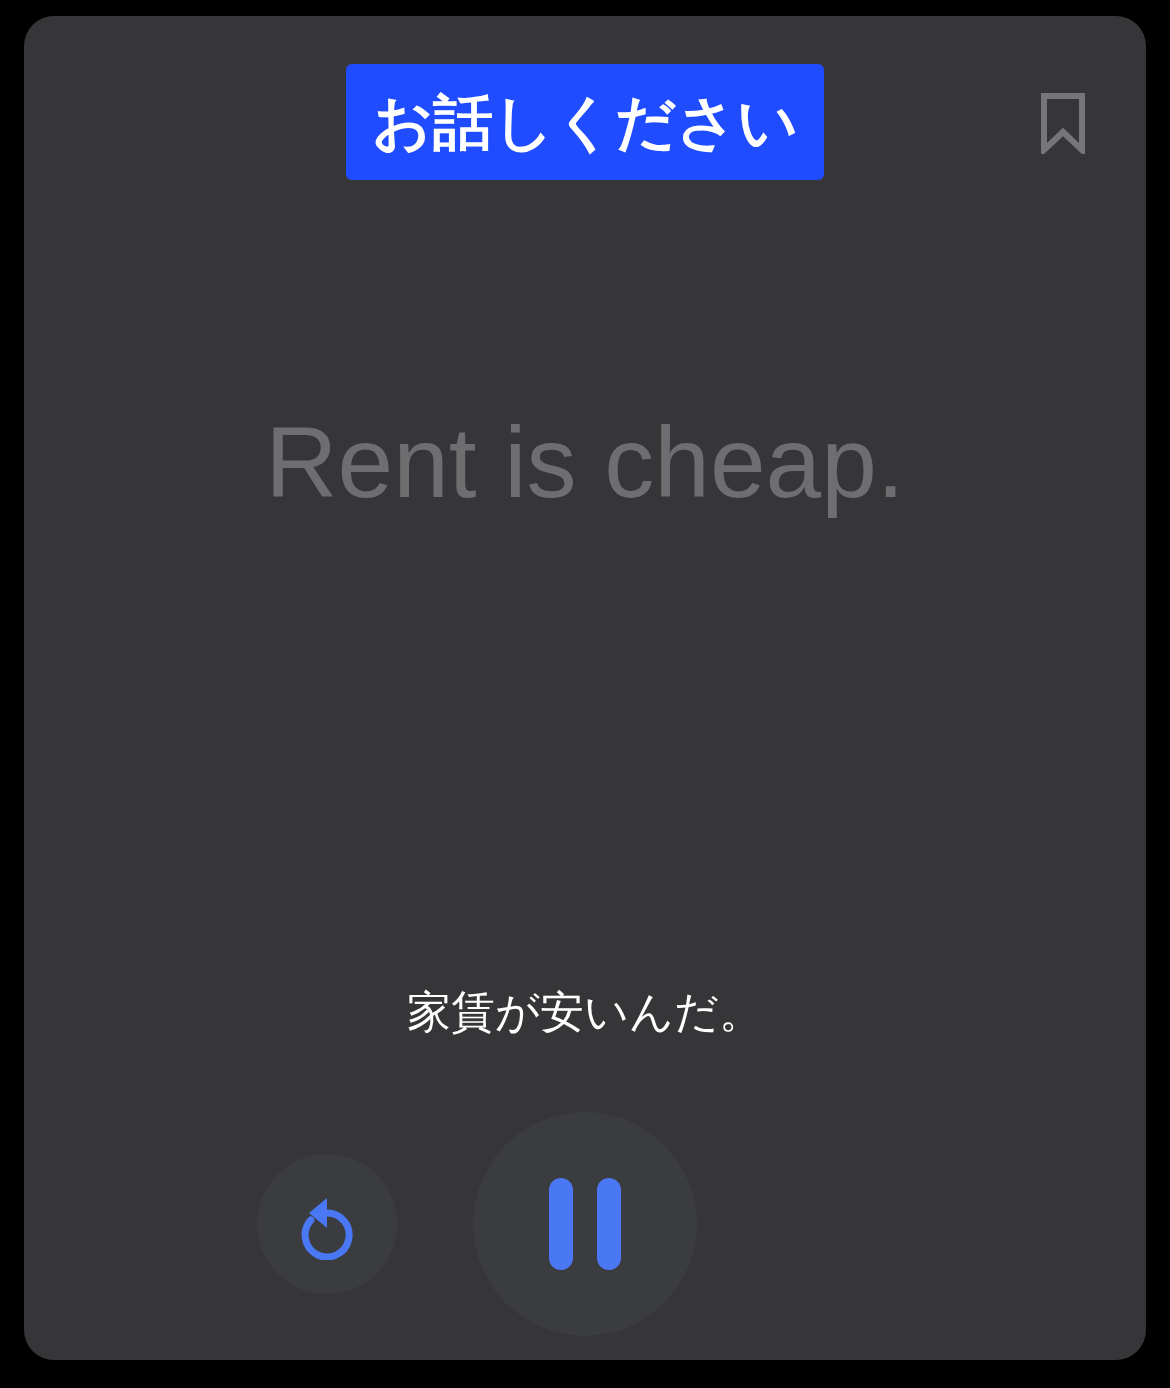 The image size is (1170, 1388). Describe the element at coordinates (1063, 123) in the screenshot. I see `bookmark-button` at that location.